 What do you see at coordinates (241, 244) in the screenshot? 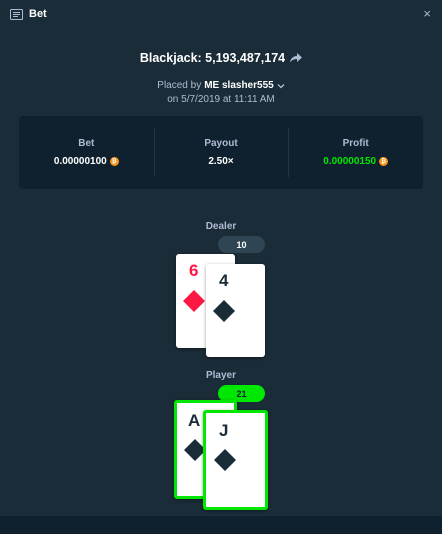
I see `dealer-total-badge: 10` at bounding box center [241, 244].